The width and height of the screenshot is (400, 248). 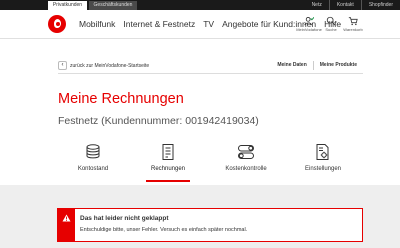 I want to click on back-link-label: zurück zur MeinVodafone-Startseite, so click(x=110, y=65).